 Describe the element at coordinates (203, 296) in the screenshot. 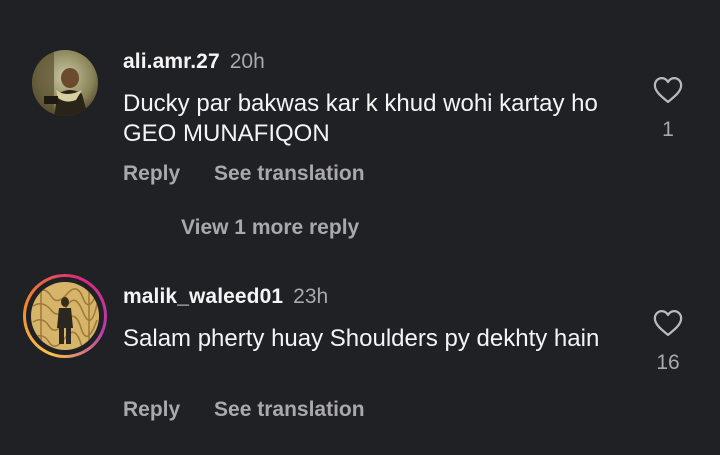

I see `username-link: malik_waleed01` at that location.